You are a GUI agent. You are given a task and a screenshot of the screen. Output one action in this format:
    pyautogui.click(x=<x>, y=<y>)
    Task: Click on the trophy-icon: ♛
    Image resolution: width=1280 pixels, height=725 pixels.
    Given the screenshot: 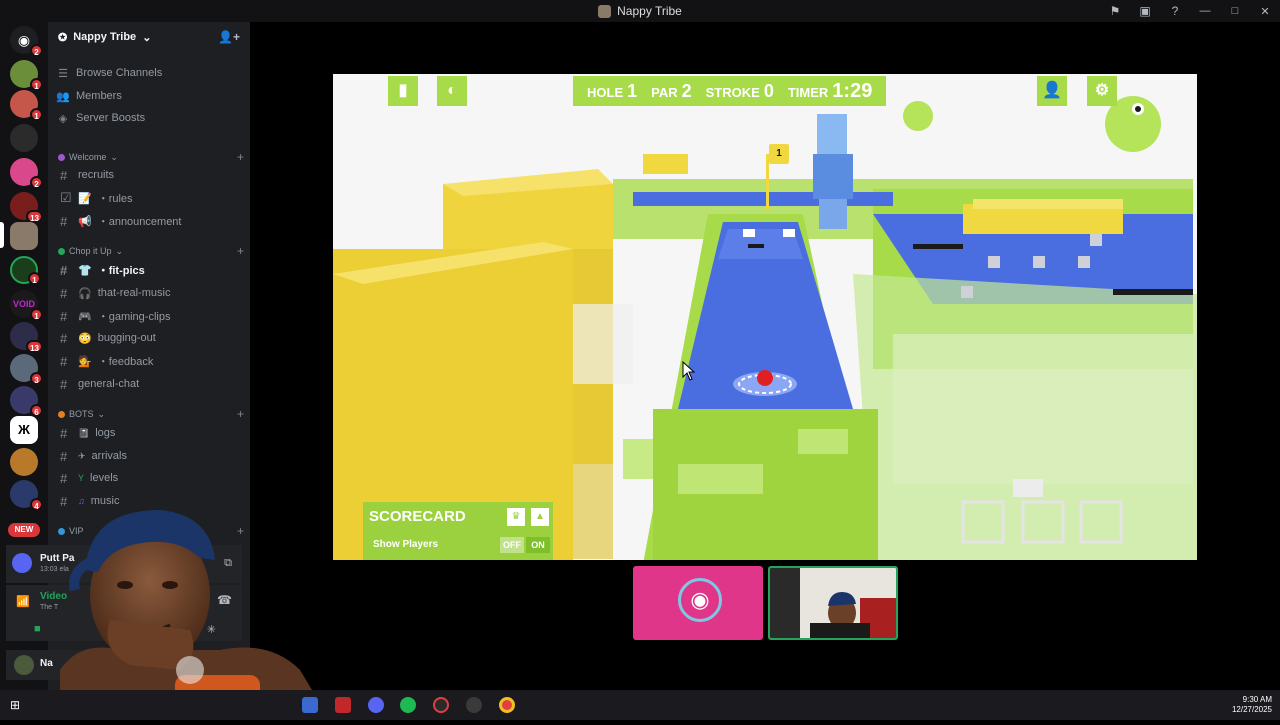 What is the action you would take?
    pyautogui.click(x=516, y=517)
    